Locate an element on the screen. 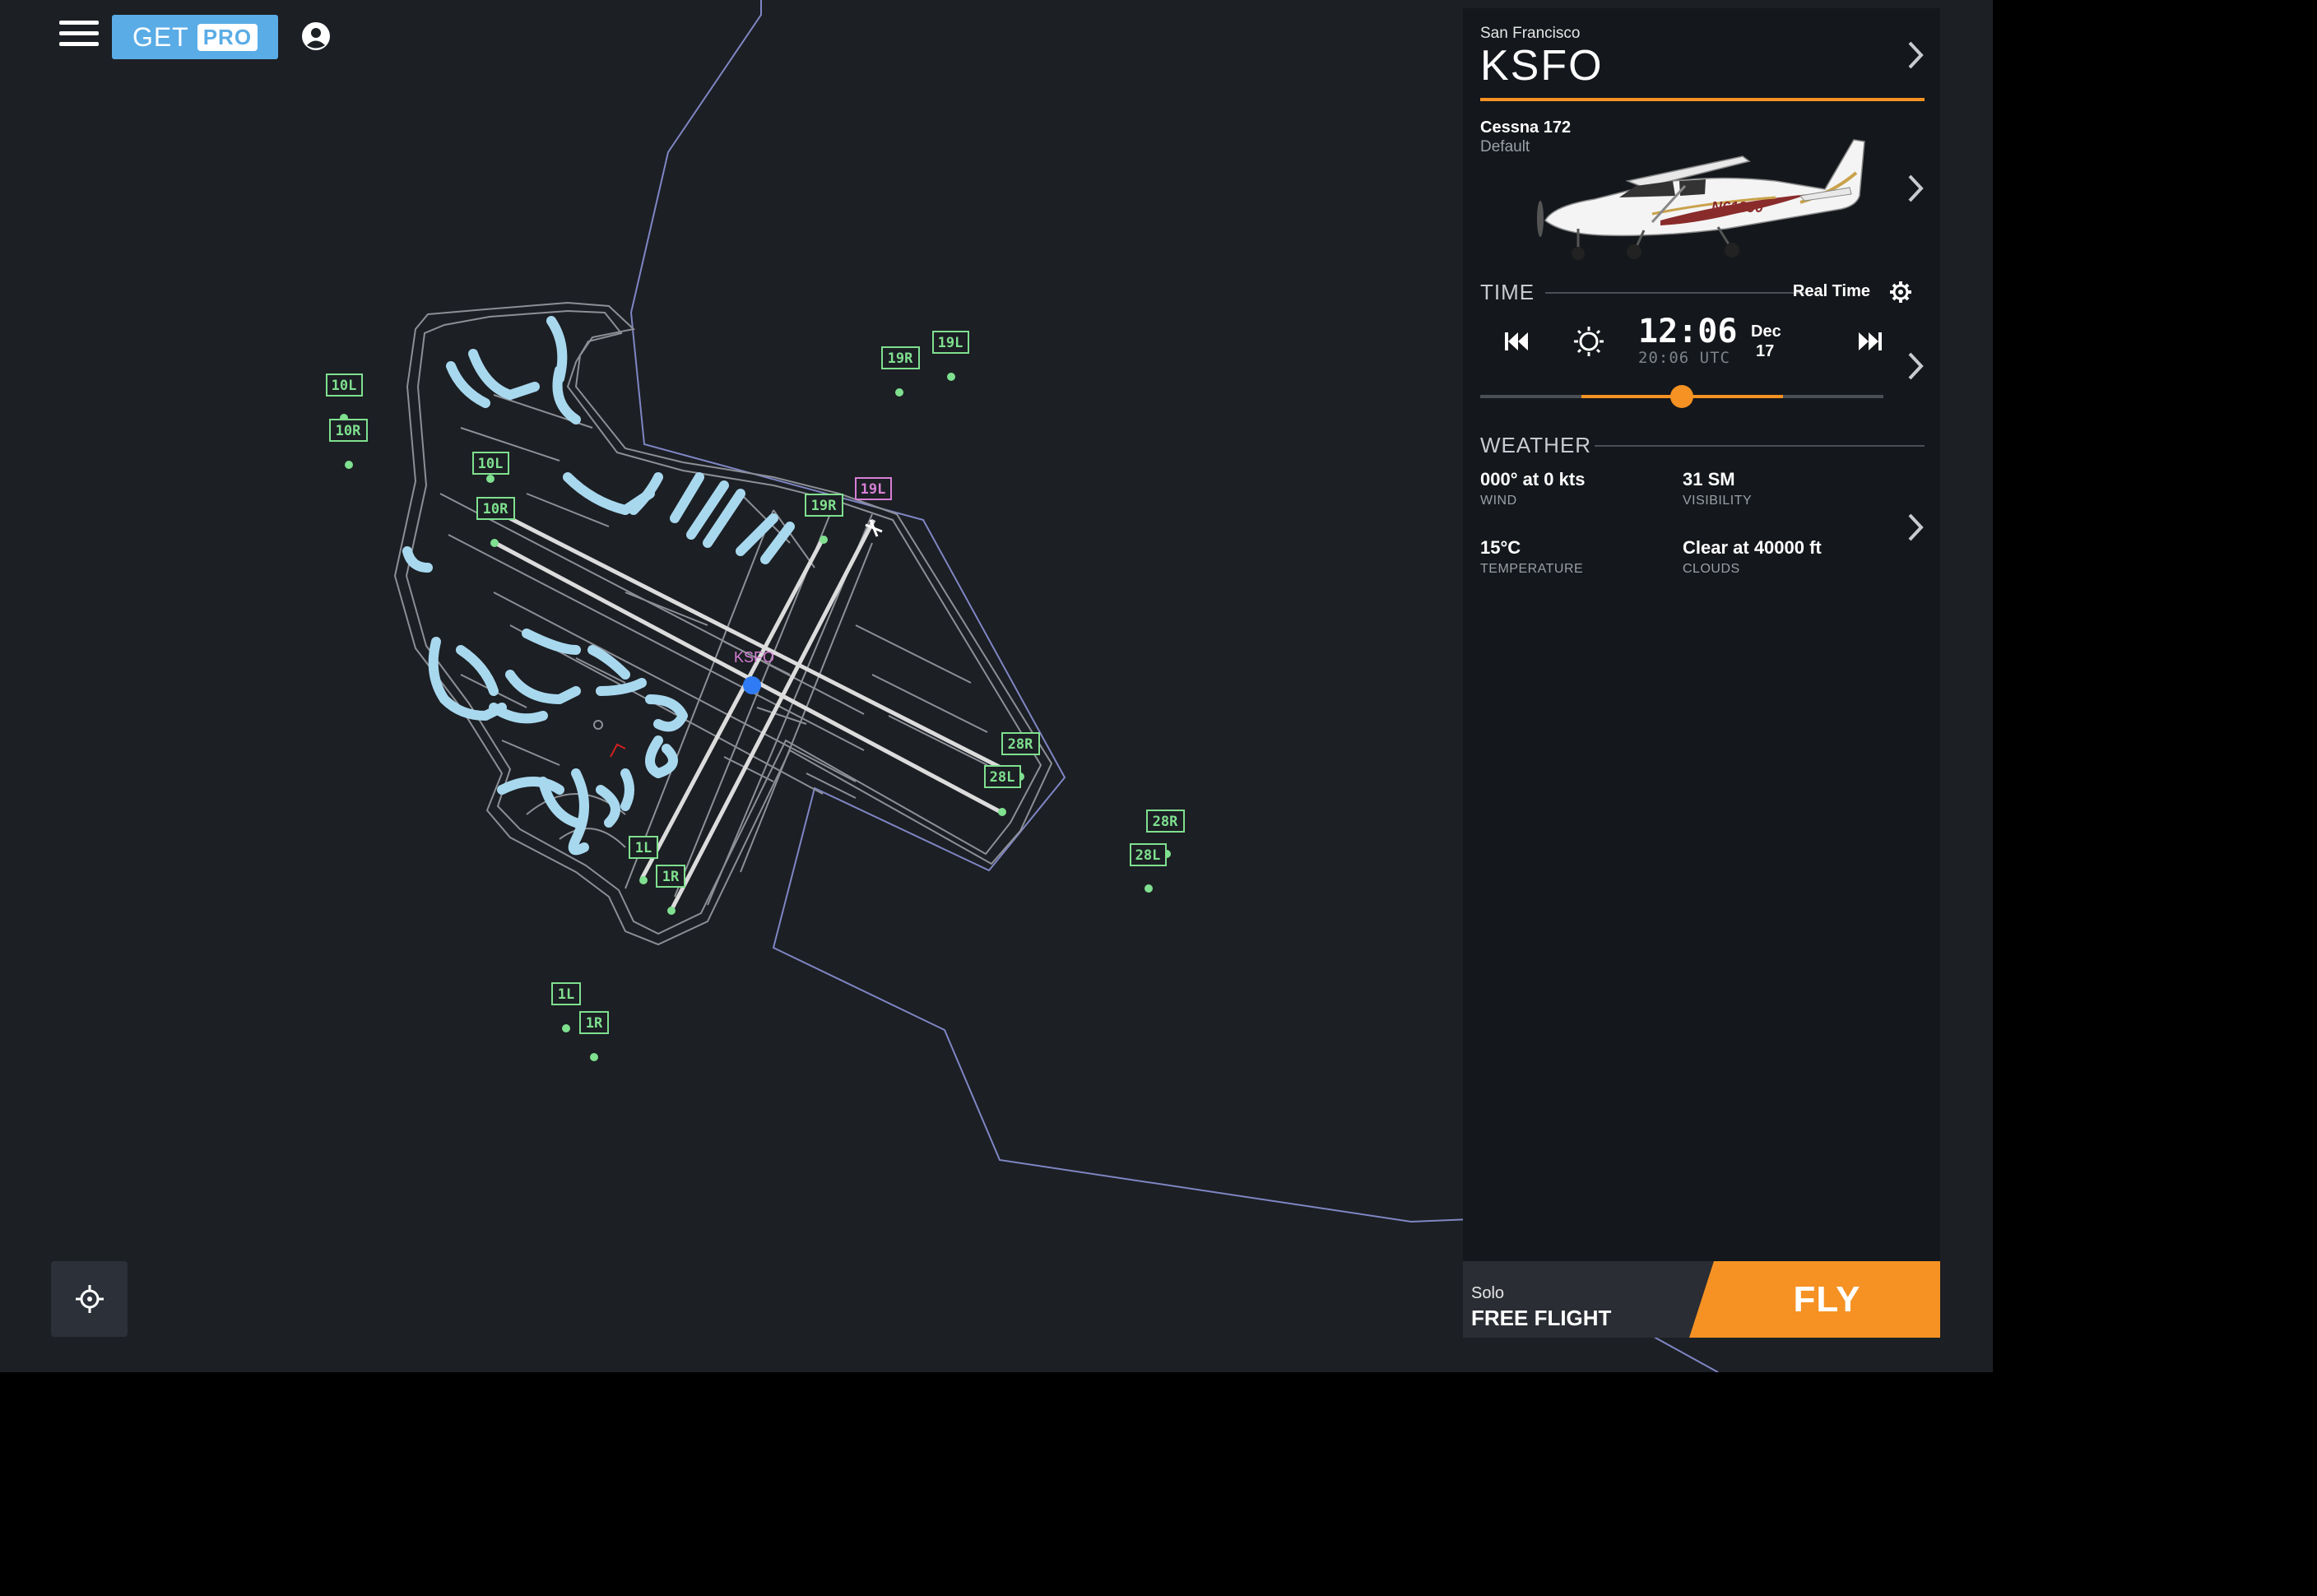 Image resolution: width=2317 pixels, height=1596 pixels. time-slider-knob is located at coordinates (1681, 396).